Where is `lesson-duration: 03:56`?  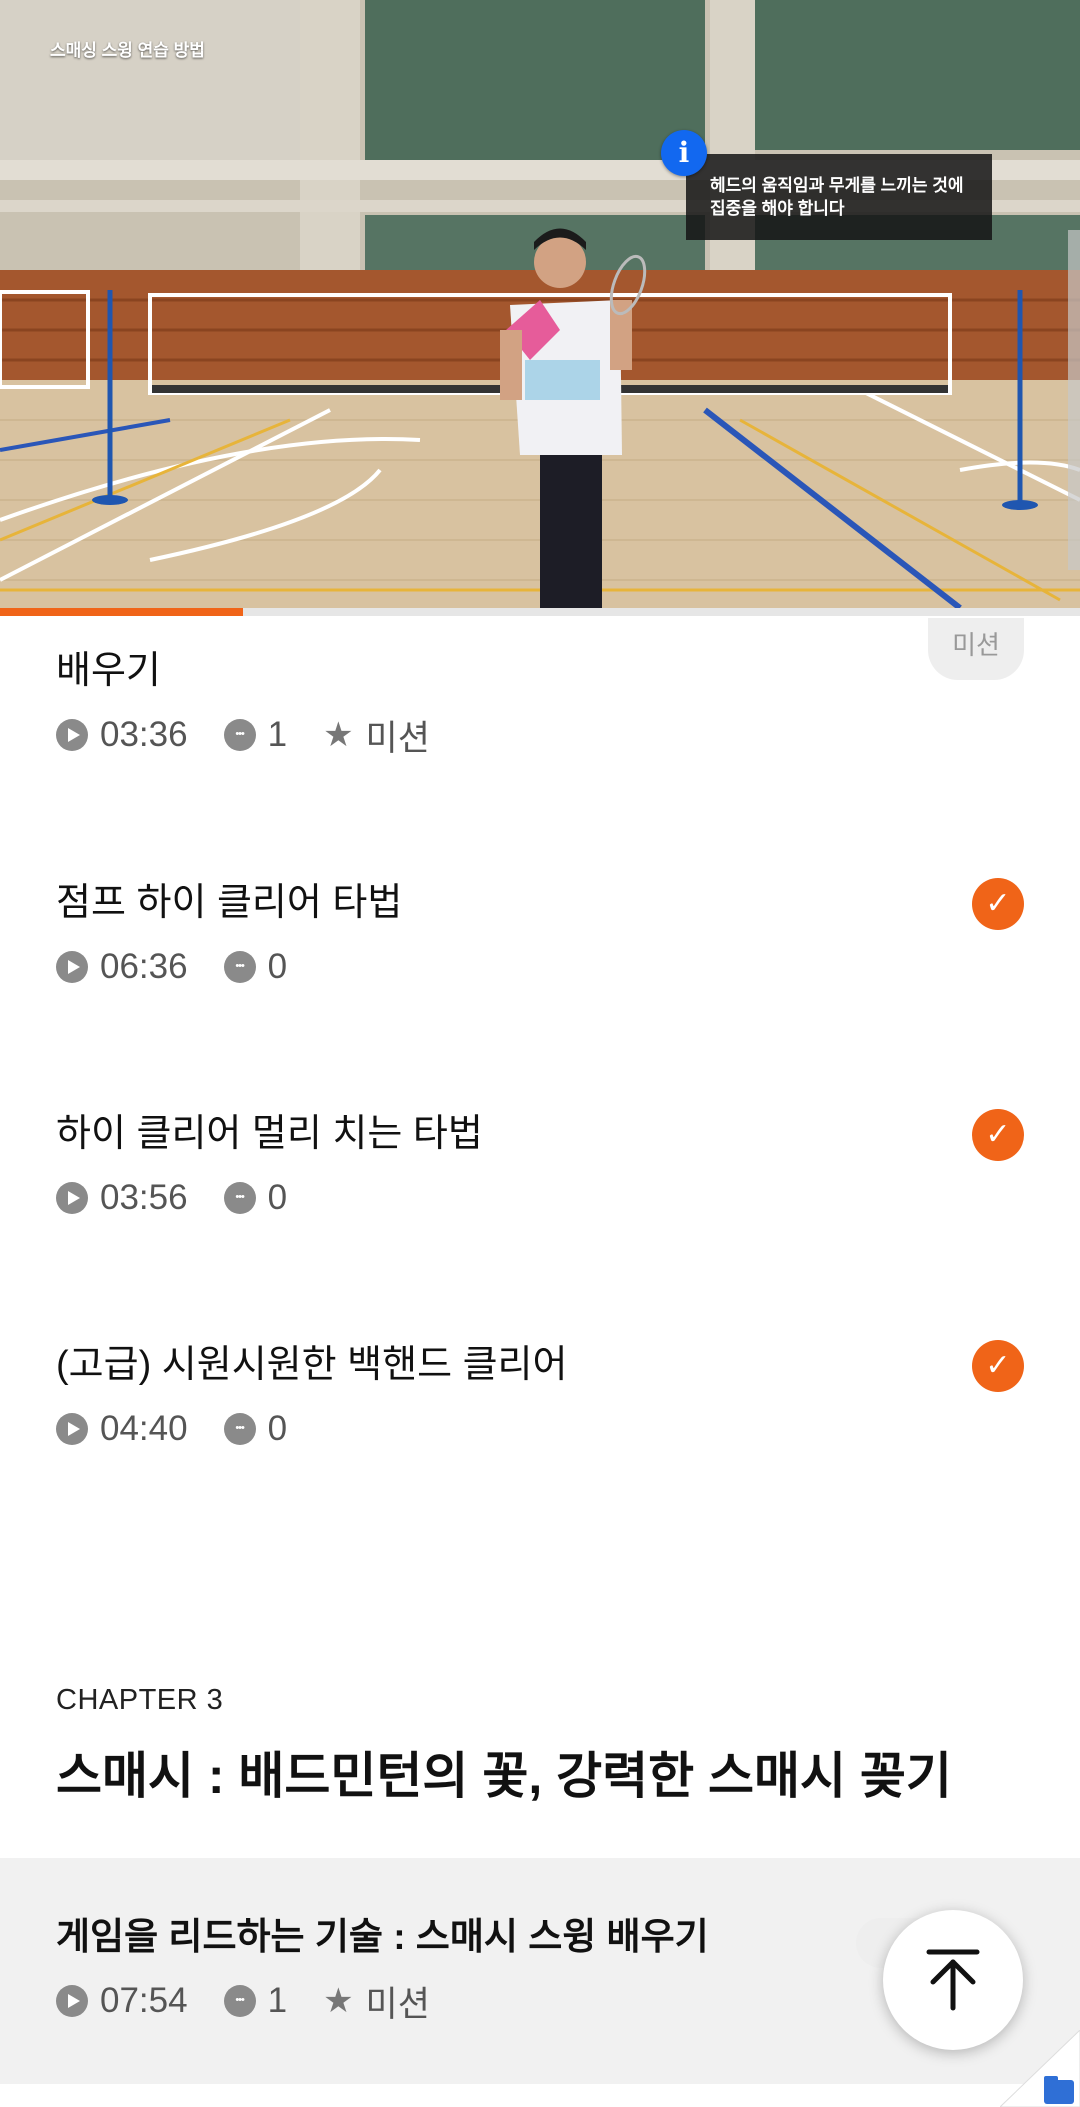 lesson-duration: 03:56 is located at coordinates (144, 1197).